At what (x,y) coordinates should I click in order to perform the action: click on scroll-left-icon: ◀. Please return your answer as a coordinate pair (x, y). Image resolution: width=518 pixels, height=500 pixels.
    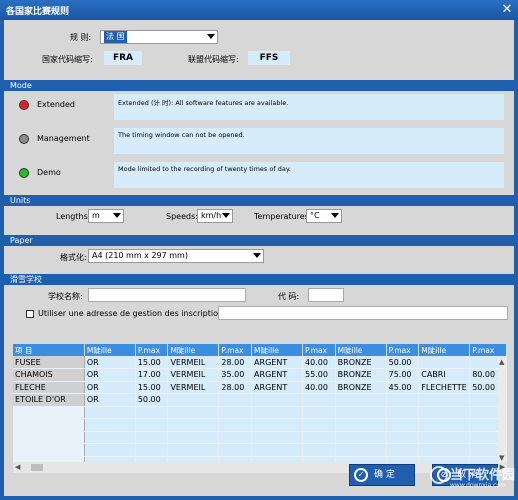
    Looking at the image, I should click on (17, 467).